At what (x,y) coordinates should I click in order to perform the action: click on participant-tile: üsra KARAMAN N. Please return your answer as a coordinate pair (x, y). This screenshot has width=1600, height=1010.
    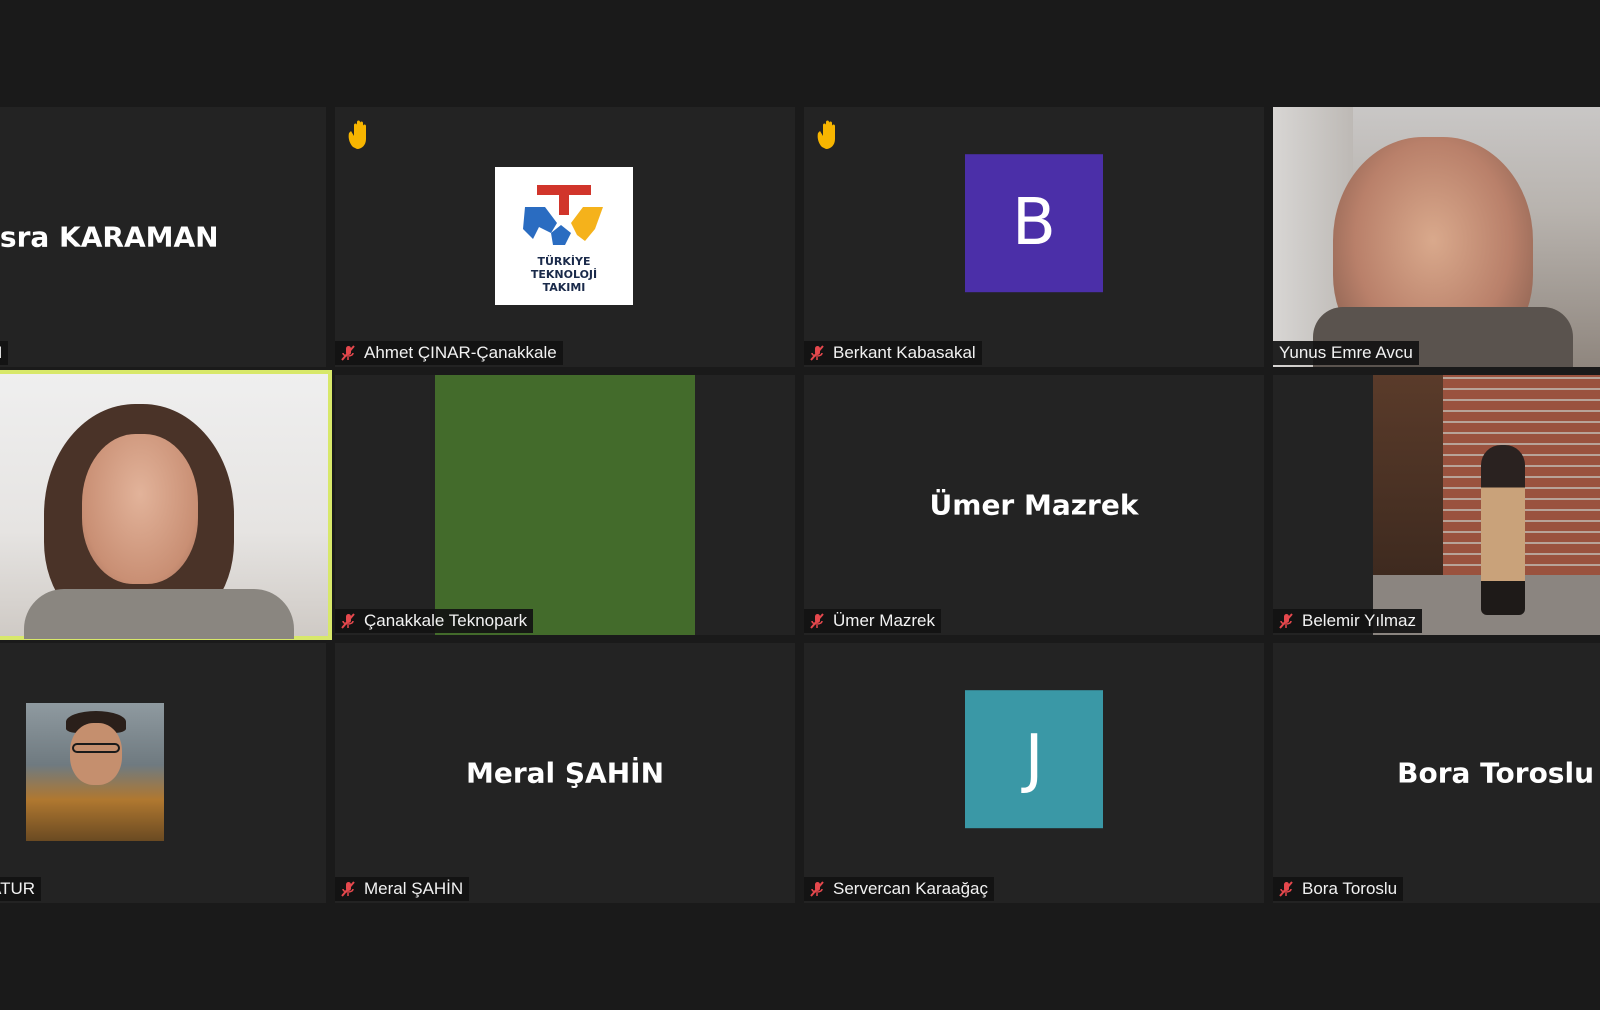
    Looking at the image, I should click on (163, 237).